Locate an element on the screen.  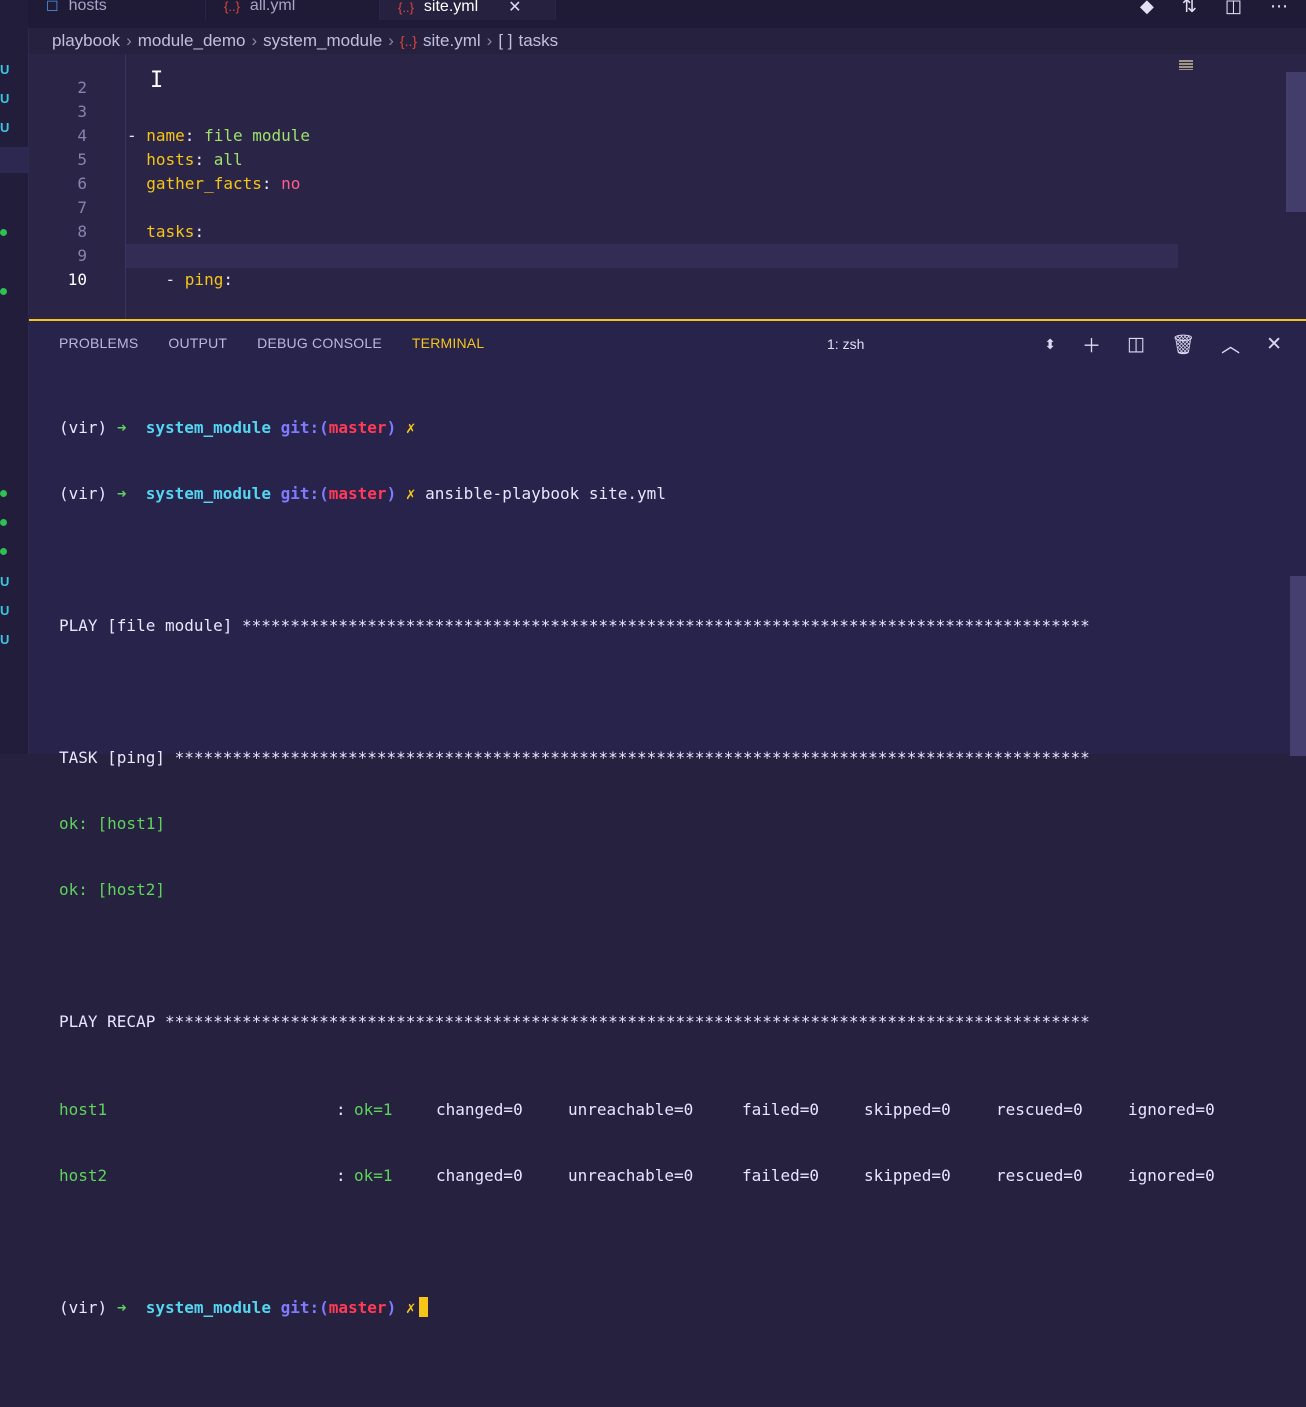
plus-icon: ＋ is located at coordinates (1091, 344).